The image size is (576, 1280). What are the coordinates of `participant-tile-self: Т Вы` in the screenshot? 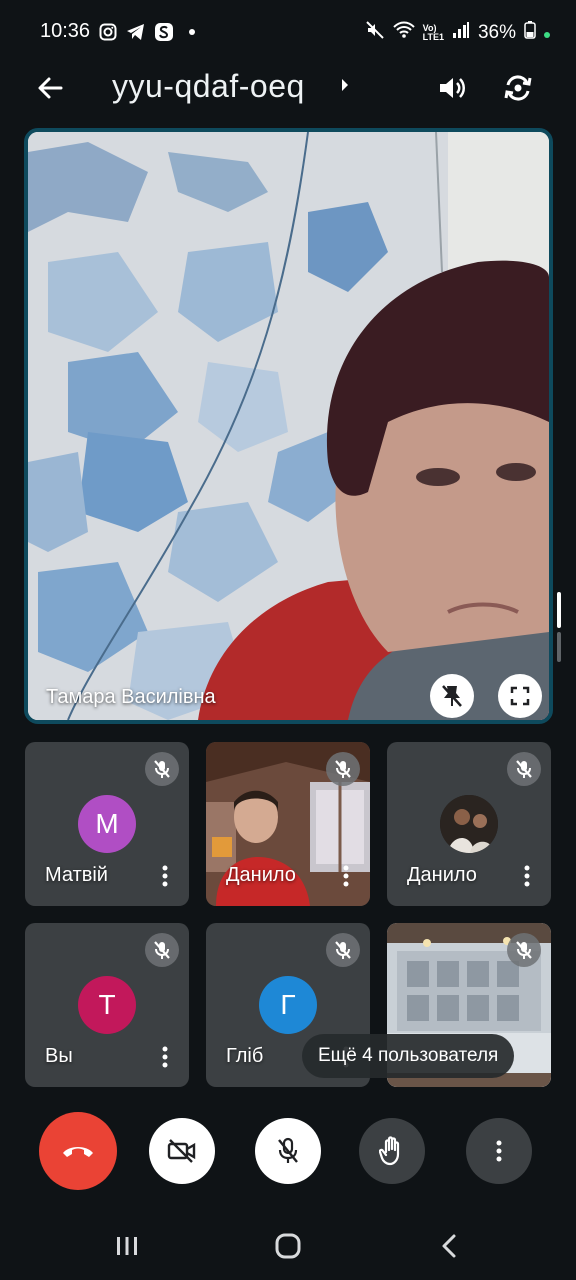 It's located at (107, 1005).